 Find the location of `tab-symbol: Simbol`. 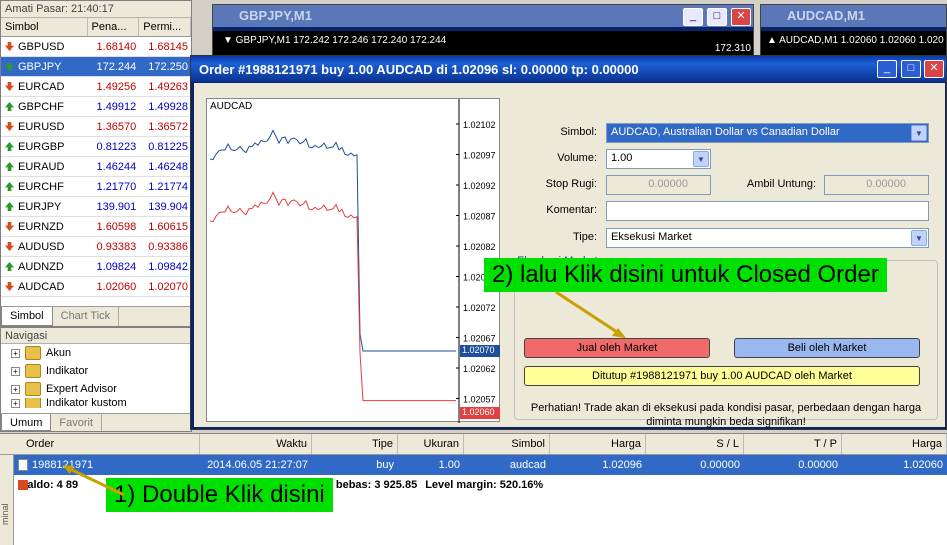

tab-symbol: Simbol is located at coordinates (27, 316).